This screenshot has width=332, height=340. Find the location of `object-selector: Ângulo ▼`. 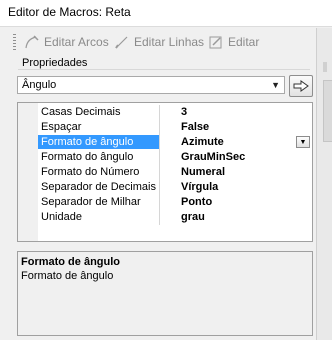

object-selector: Ângulo ▼ is located at coordinates (151, 85).